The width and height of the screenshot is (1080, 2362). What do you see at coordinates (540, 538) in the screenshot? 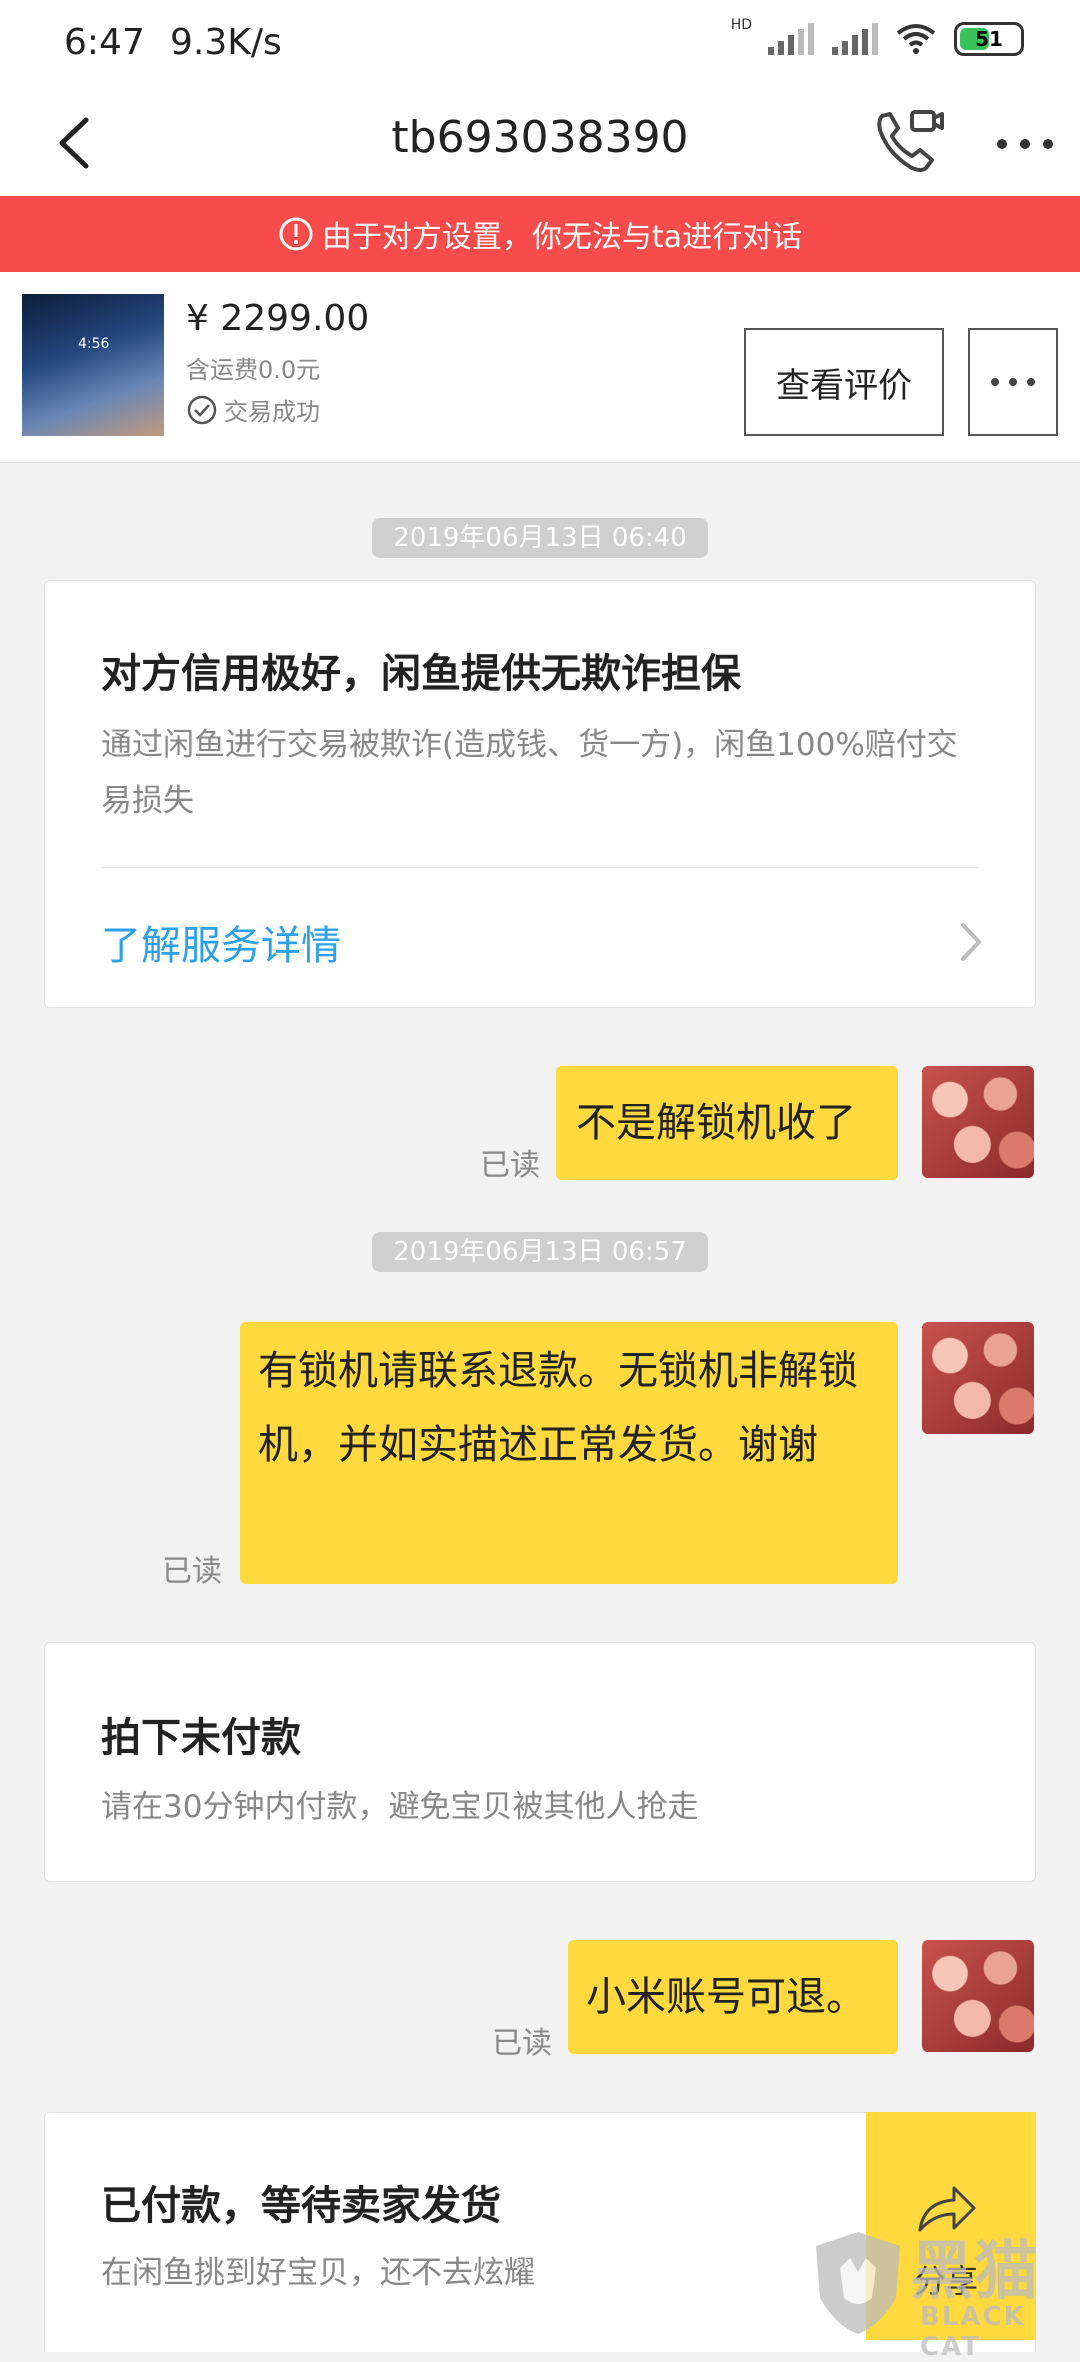
I see `timestamp: 2019年06月13日 06:40` at bounding box center [540, 538].